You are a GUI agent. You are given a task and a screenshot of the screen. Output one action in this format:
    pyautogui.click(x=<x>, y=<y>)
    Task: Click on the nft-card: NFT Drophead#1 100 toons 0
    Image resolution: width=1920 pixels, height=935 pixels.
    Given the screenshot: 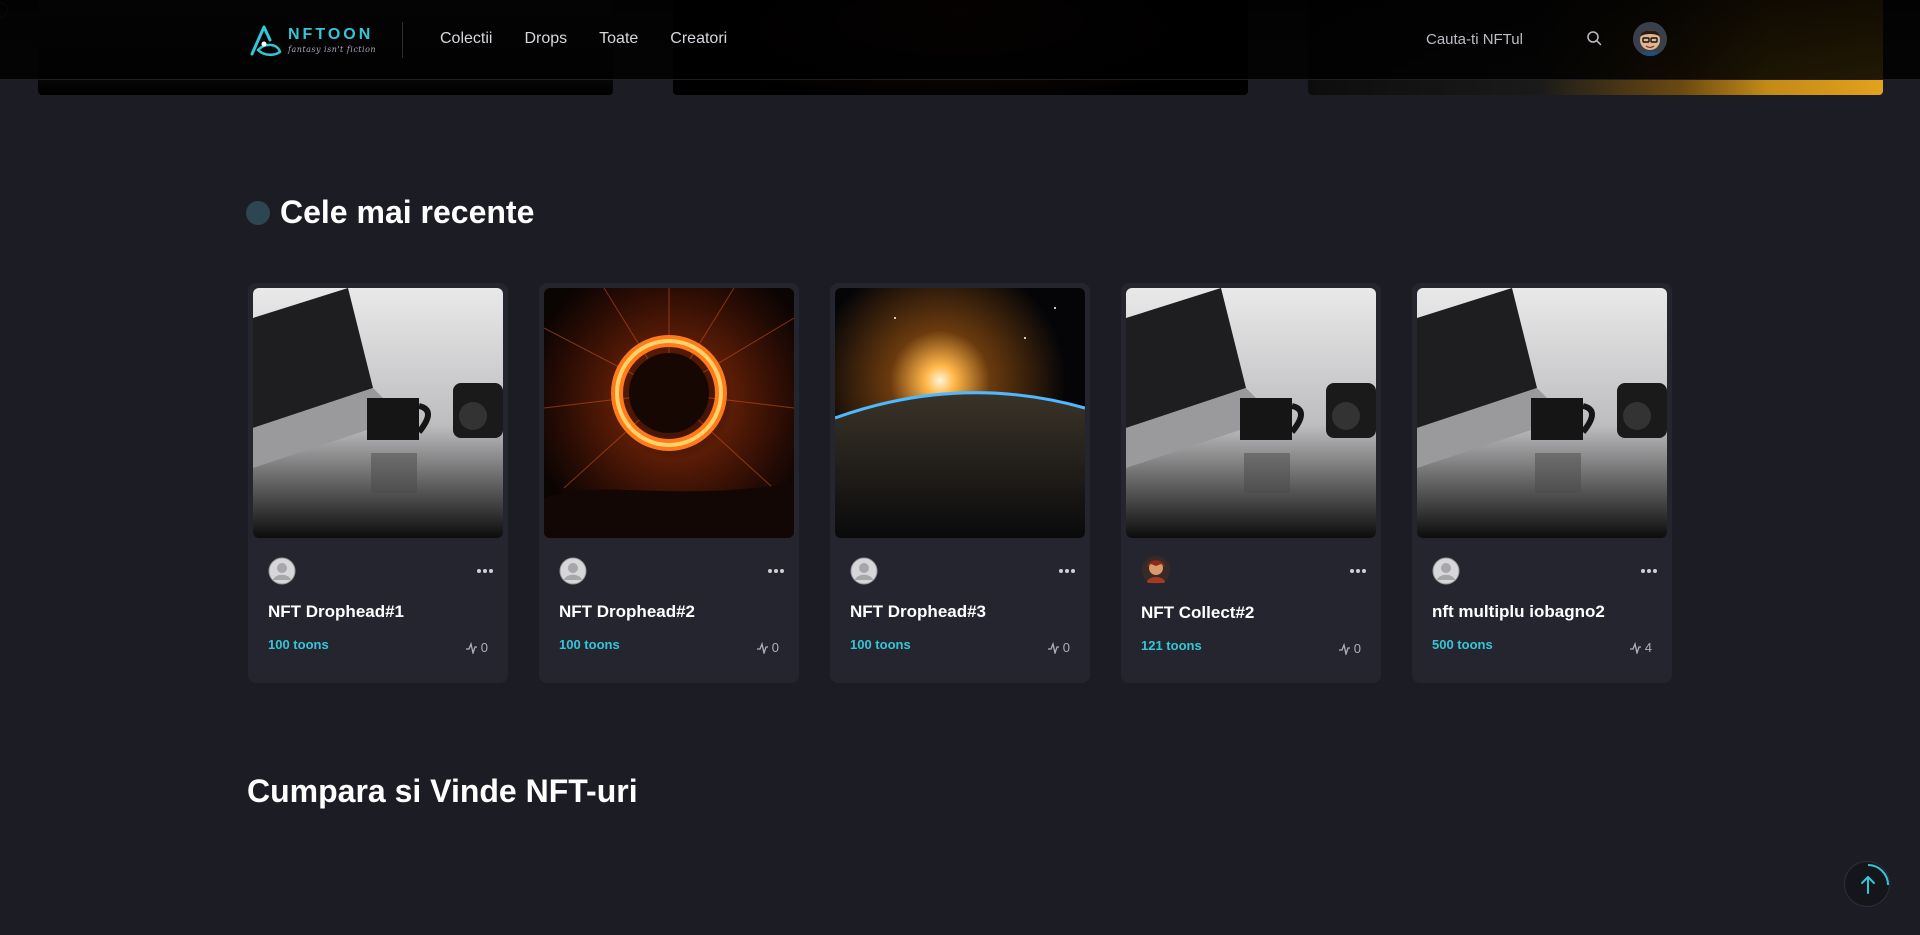 What is the action you would take?
    pyautogui.click(x=378, y=483)
    